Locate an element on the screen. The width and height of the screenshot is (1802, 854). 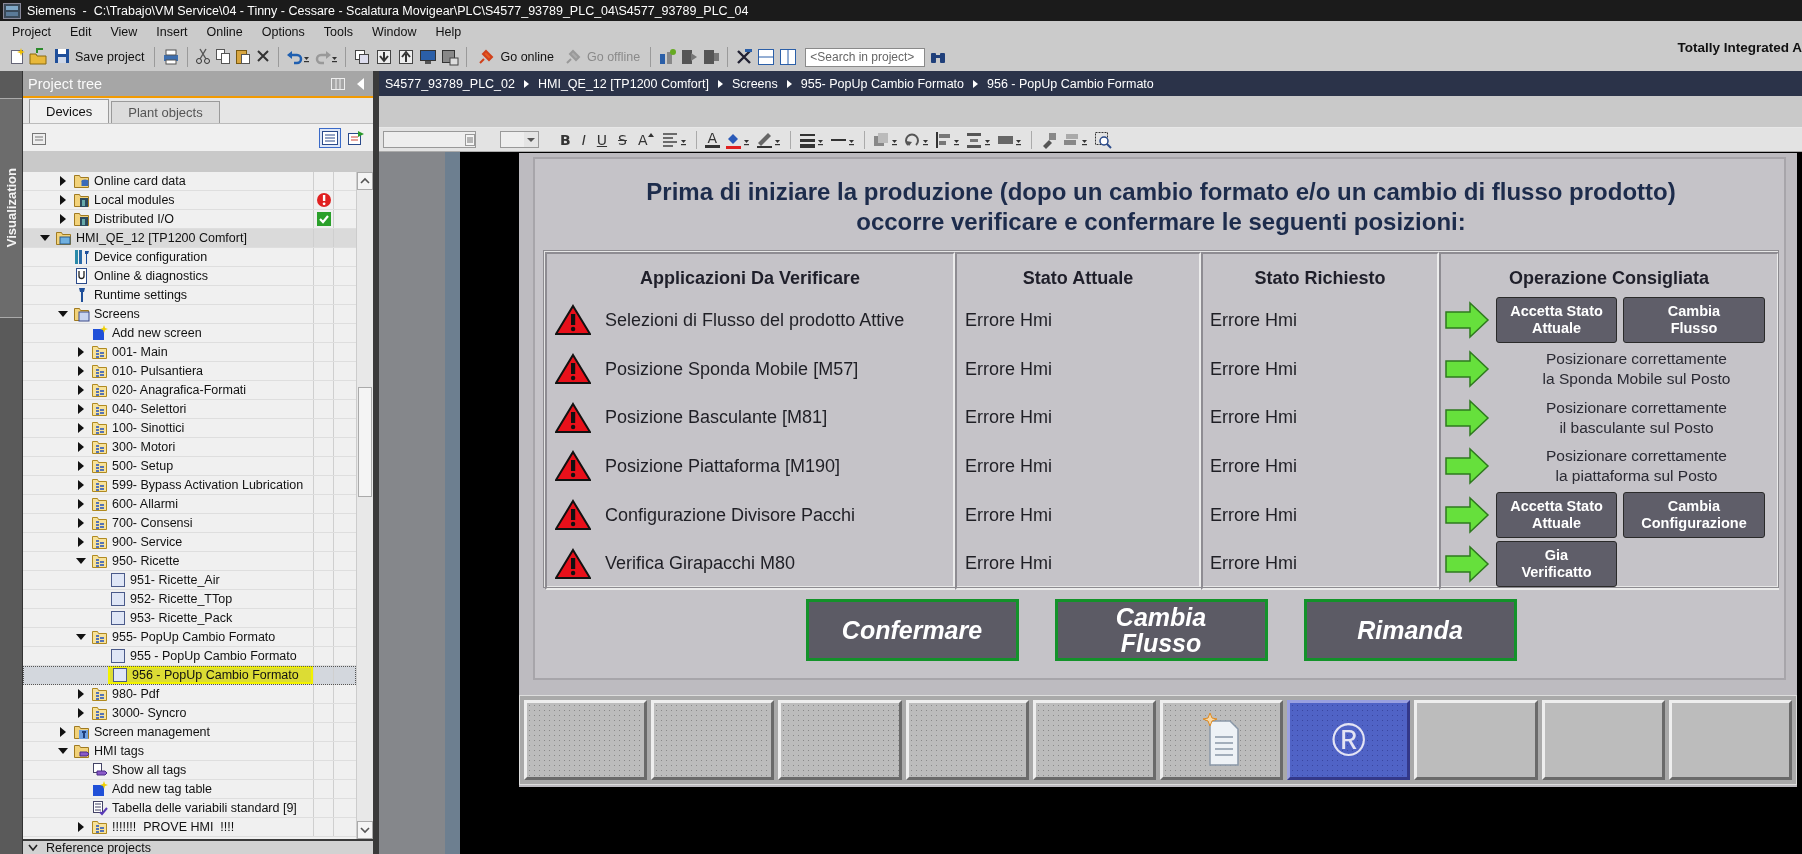
print-icon is located at coordinates (171, 57).